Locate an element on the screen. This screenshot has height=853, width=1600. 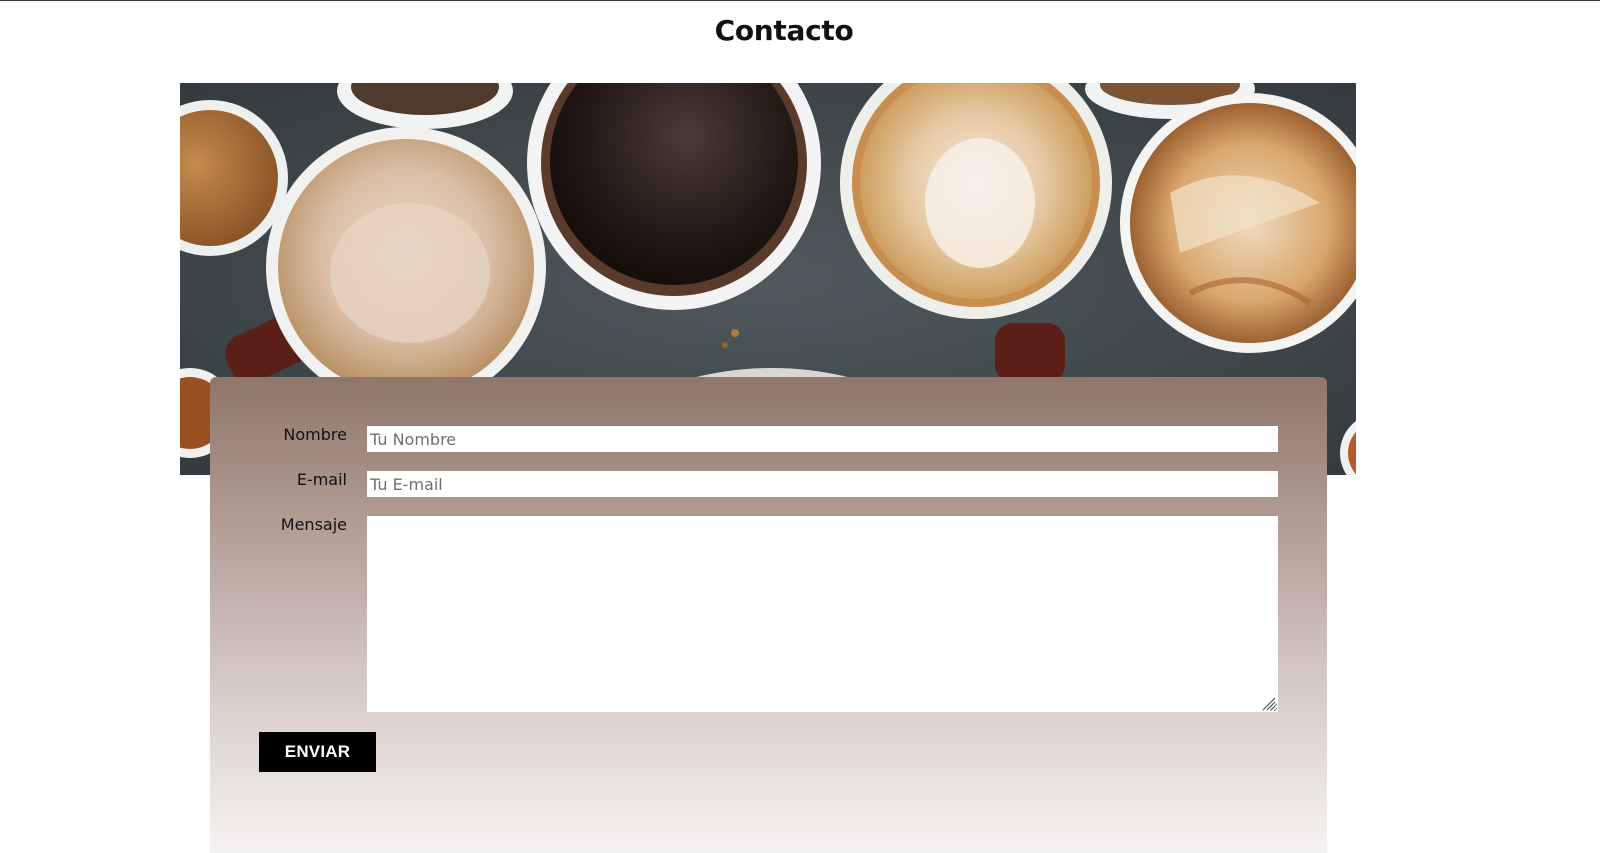
email-label: E-mail is located at coordinates (321, 479).